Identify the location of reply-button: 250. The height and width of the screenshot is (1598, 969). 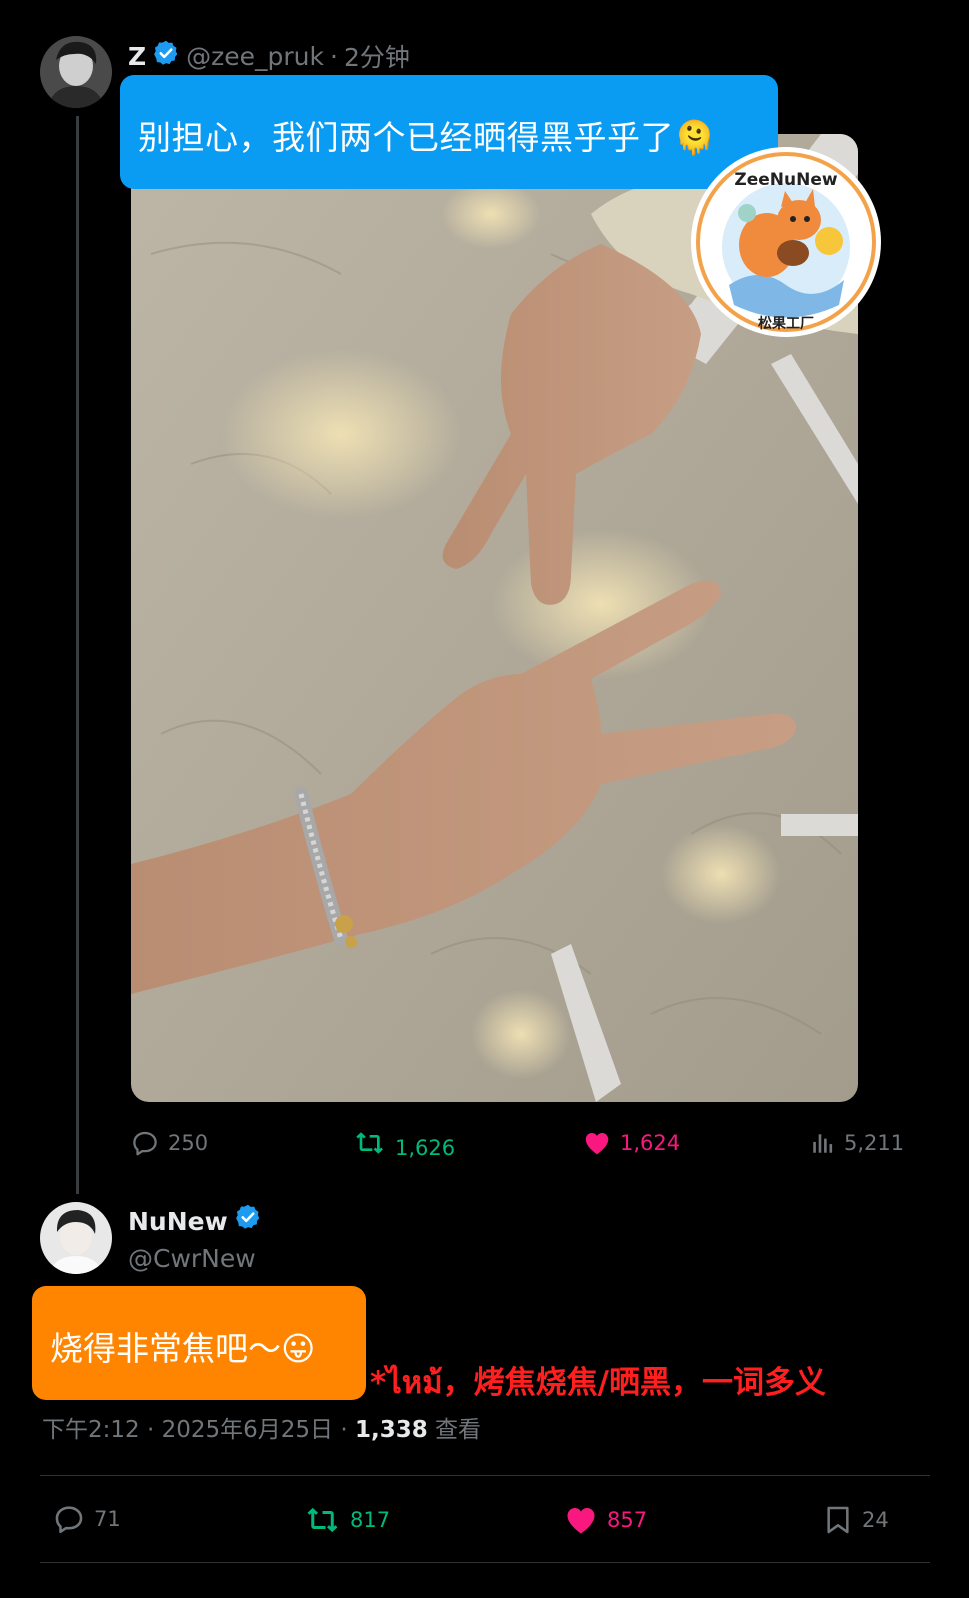
(169, 1143).